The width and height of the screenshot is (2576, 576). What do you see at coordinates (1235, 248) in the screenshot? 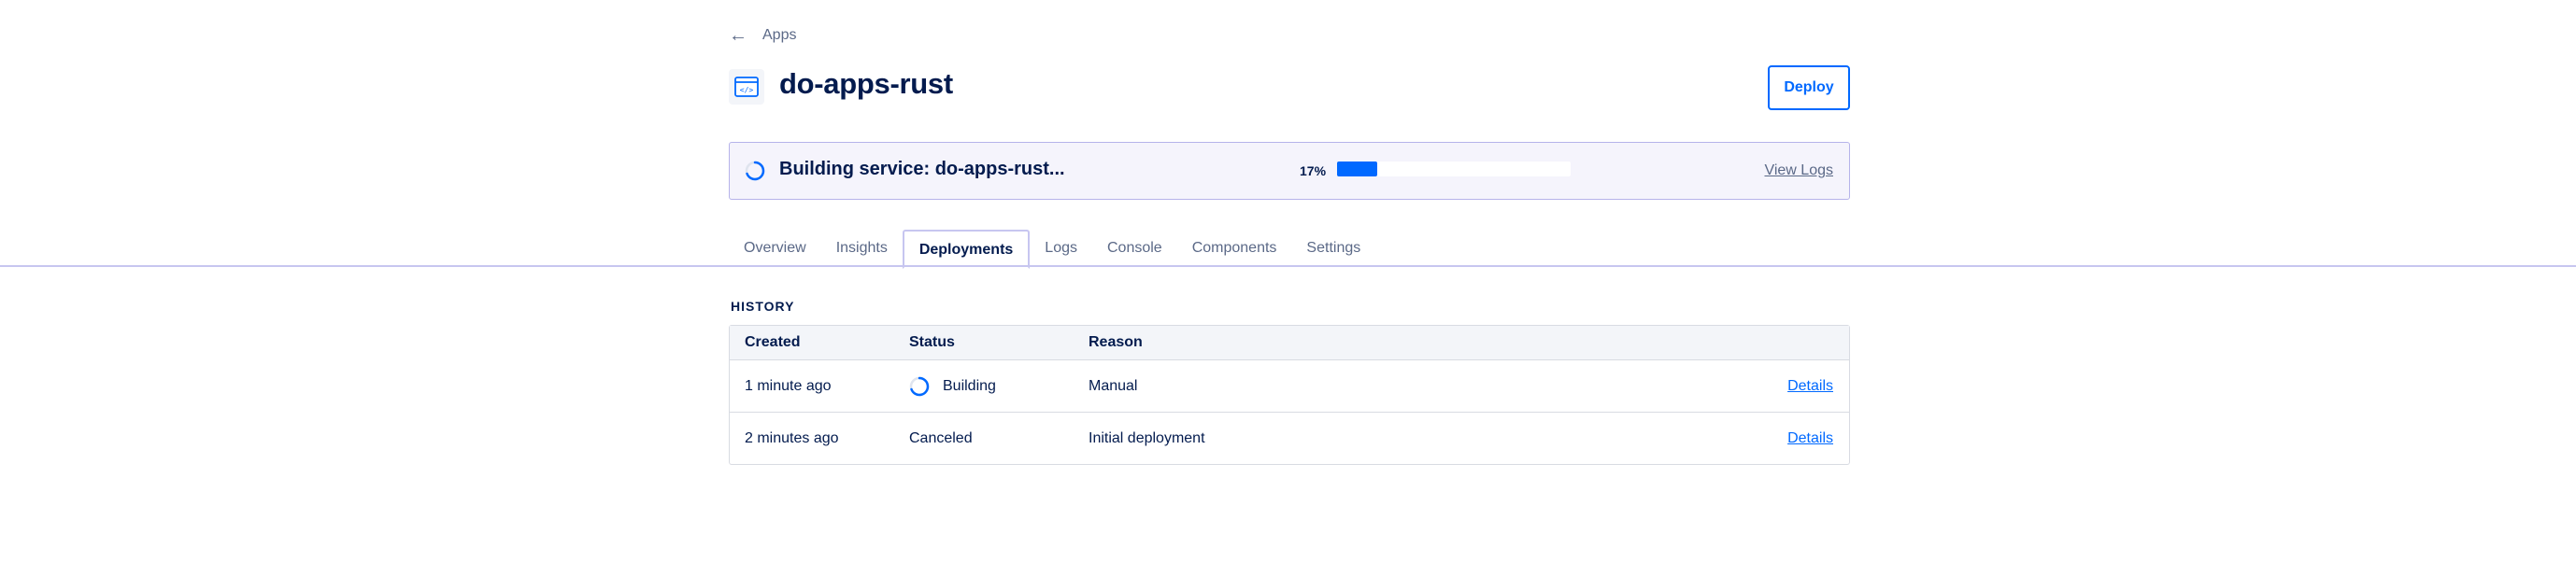
I see `tab-components: Components` at bounding box center [1235, 248].